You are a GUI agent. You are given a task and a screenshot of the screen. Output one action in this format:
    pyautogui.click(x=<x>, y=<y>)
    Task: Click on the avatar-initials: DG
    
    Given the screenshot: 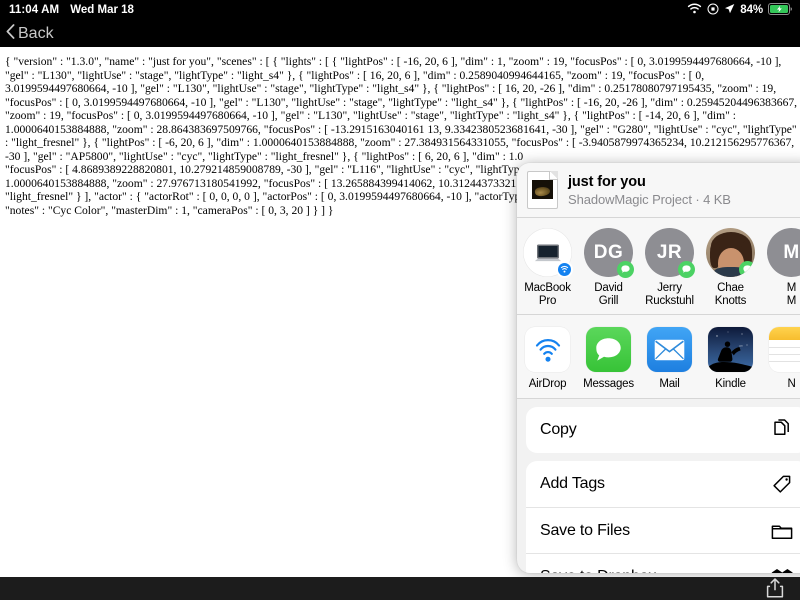 What is the action you would take?
    pyautogui.click(x=608, y=252)
    